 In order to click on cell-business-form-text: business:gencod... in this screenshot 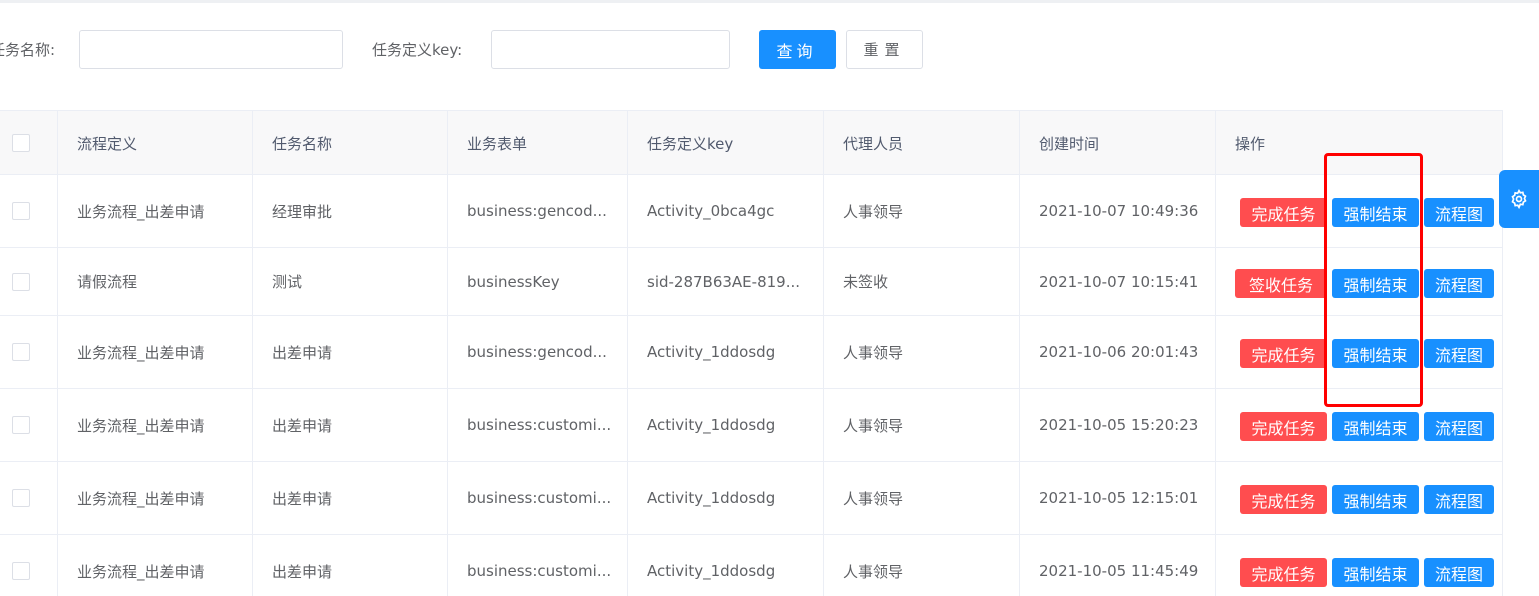, I will do `click(537, 211)`.